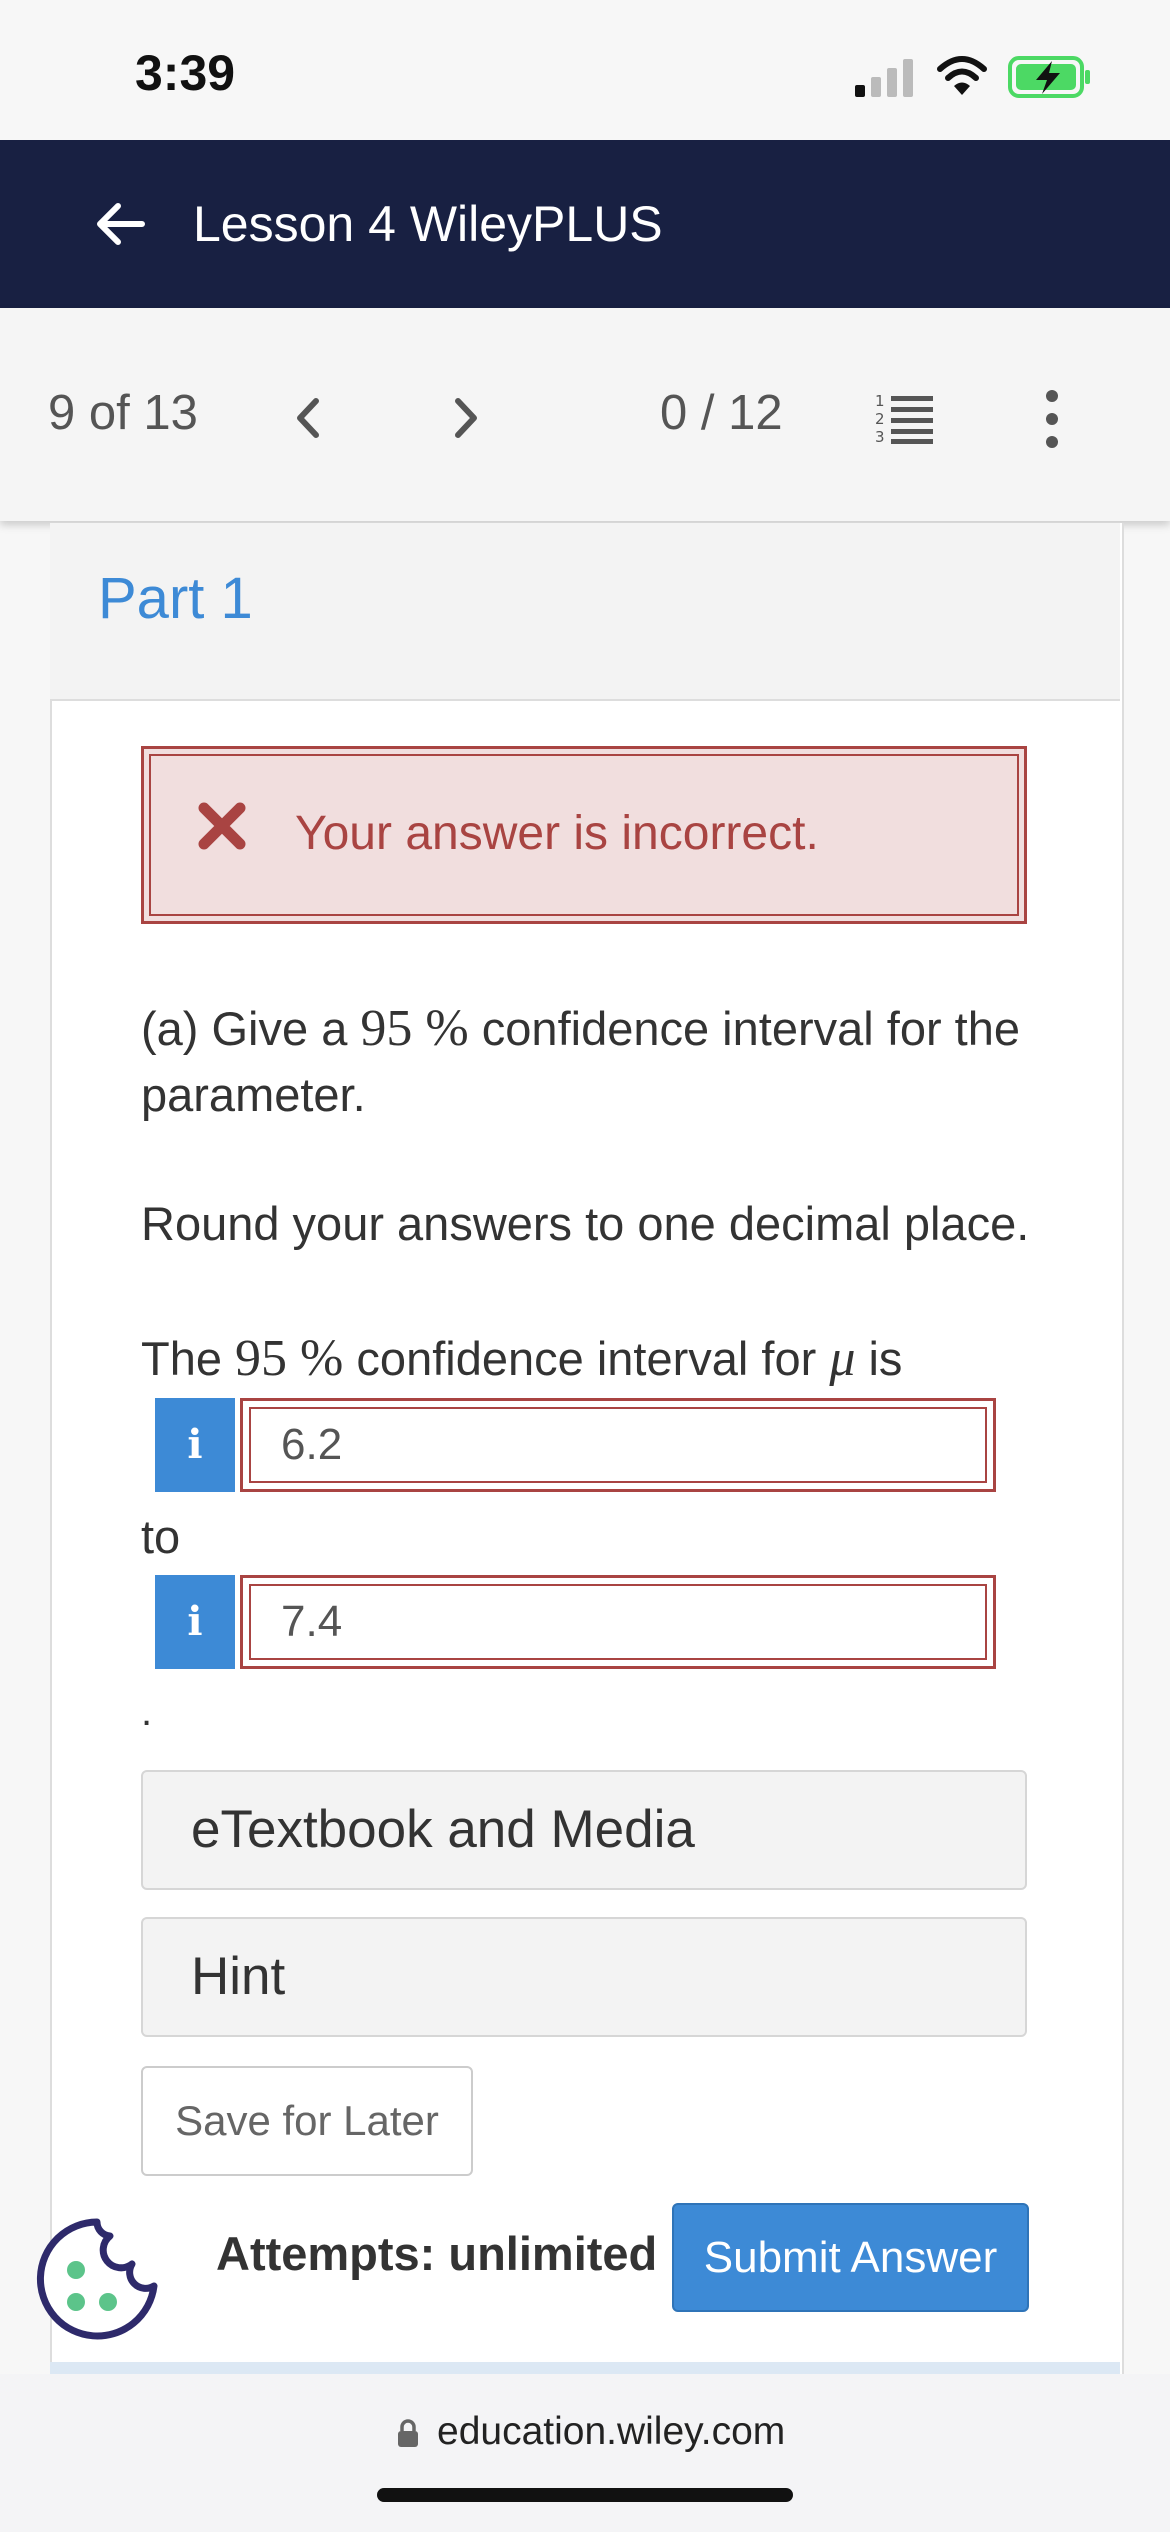  What do you see at coordinates (880, 437) in the screenshot?
I see `svg-text: 3` at bounding box center [880, 437].